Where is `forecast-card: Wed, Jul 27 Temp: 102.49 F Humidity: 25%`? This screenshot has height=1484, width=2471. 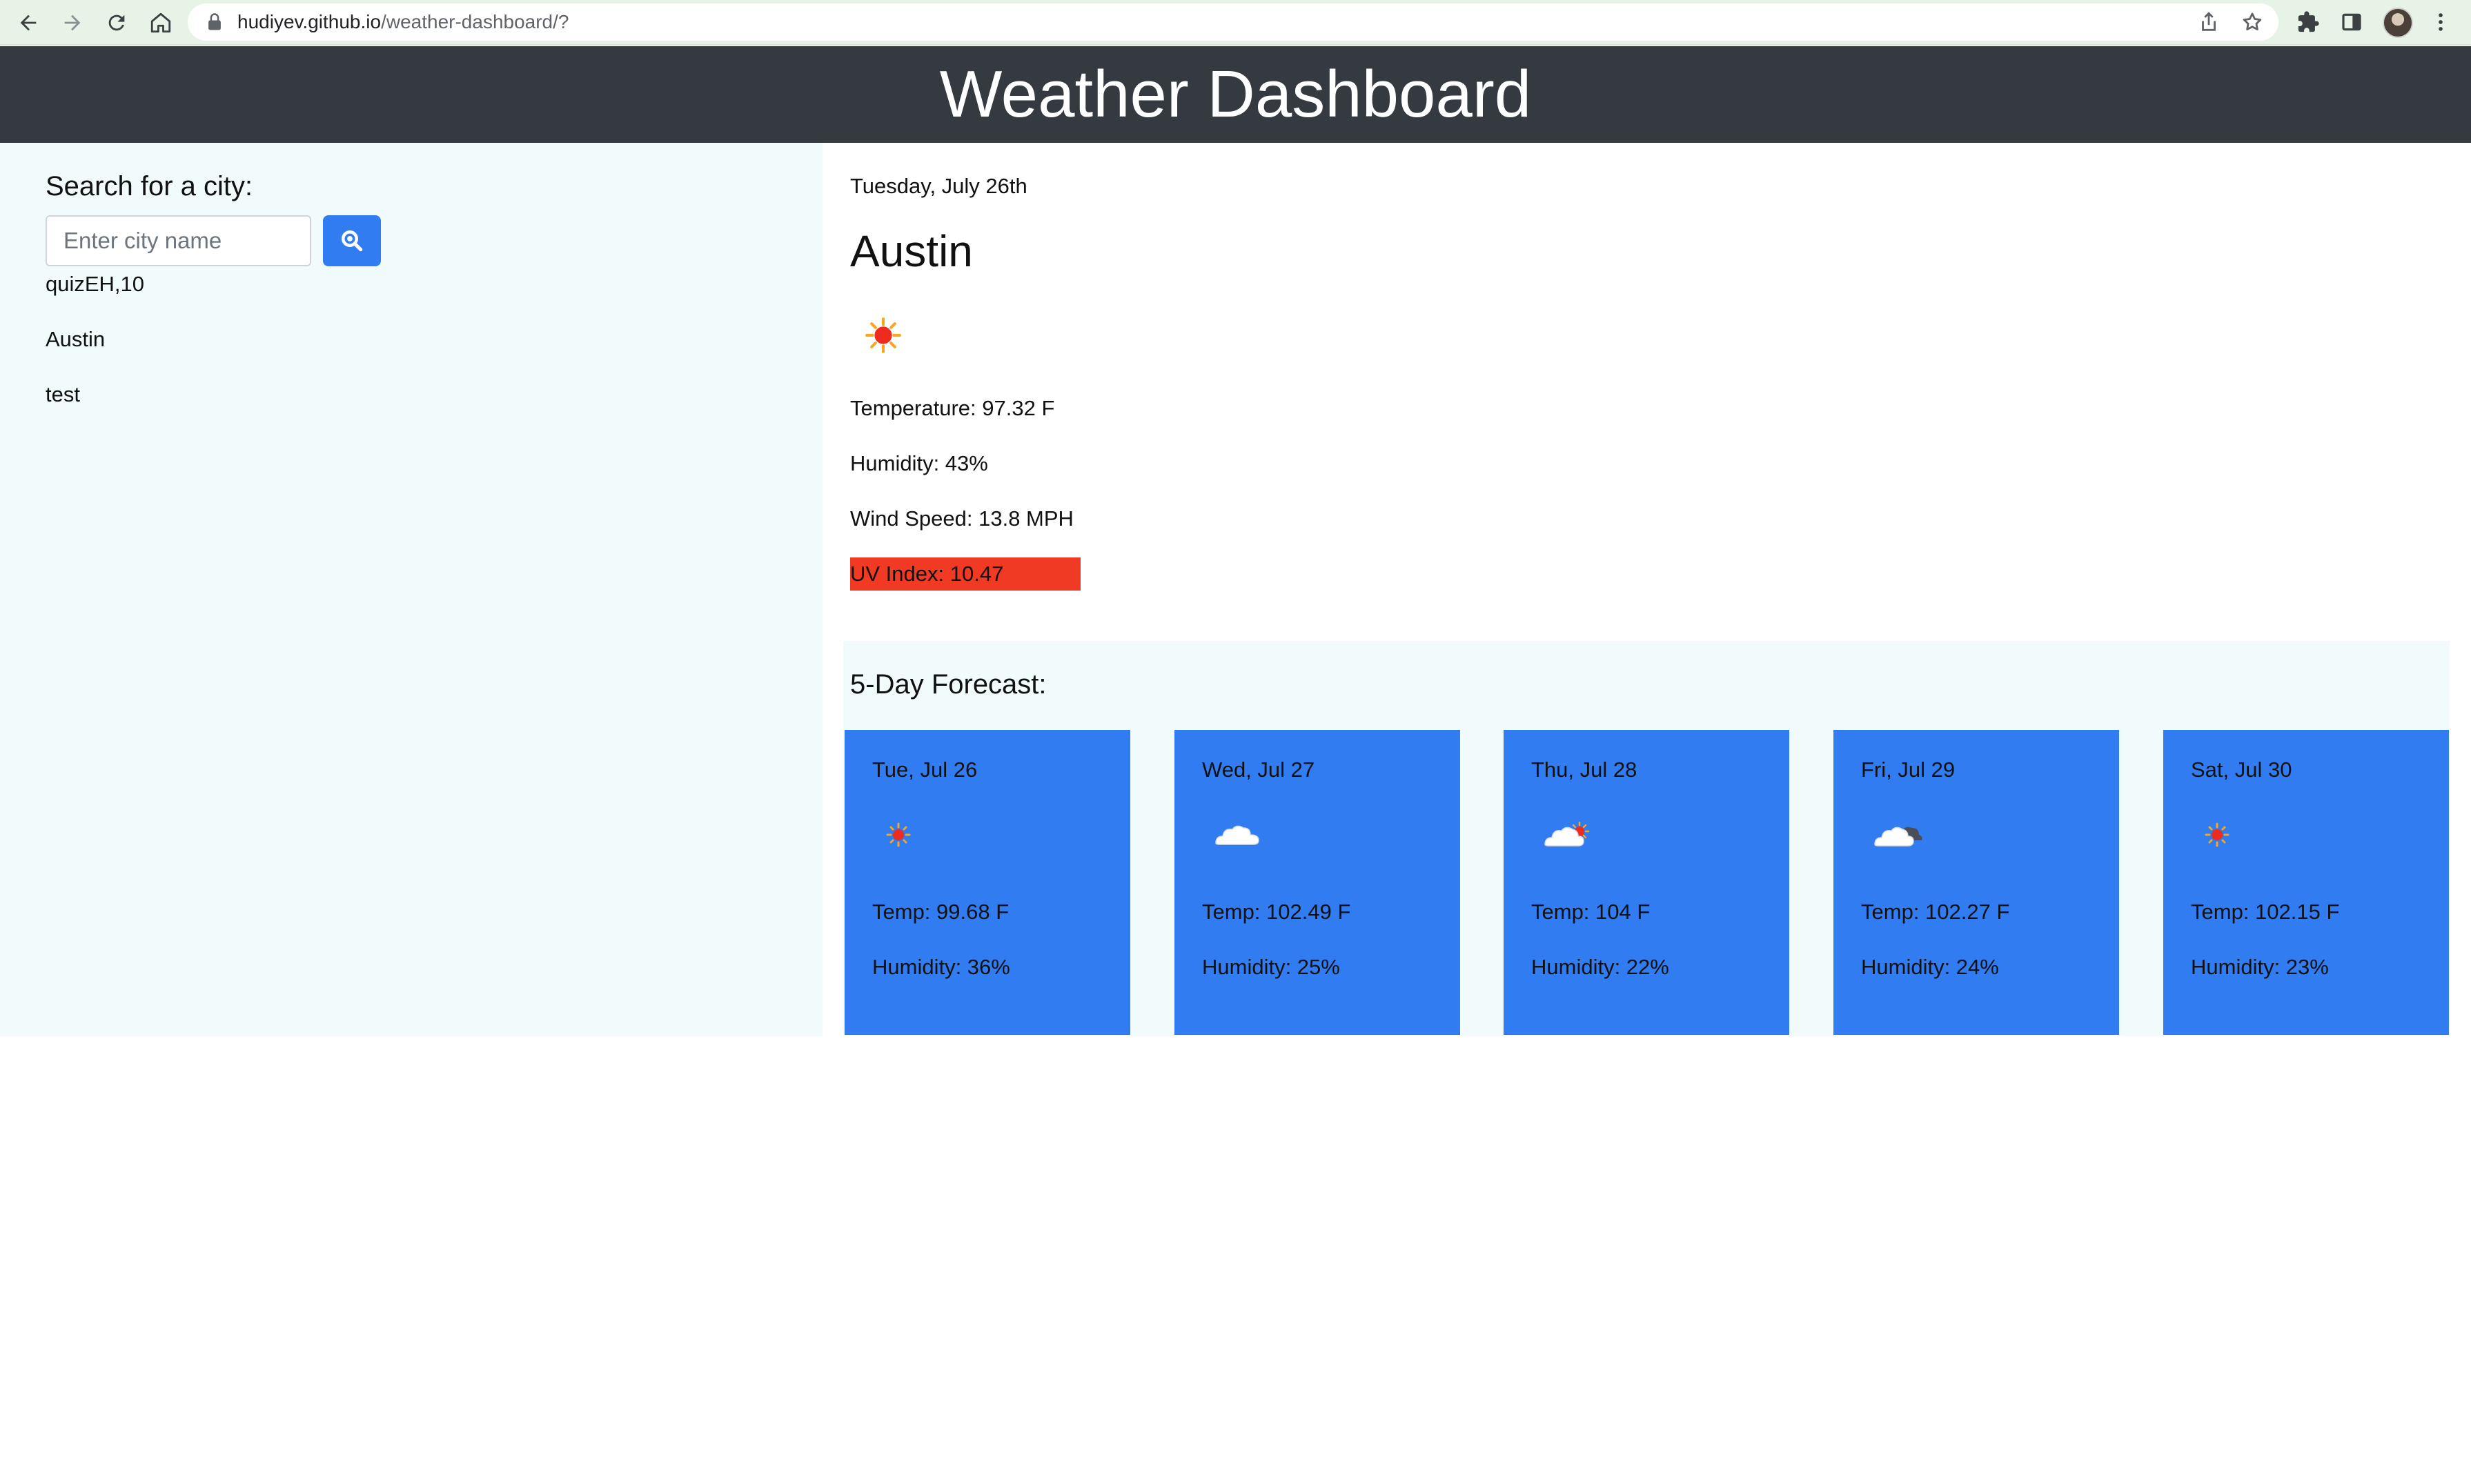 forecast-card: Wed, Jul 27 Temp: 102.49 F Humidity: 25% is located at coordinates (1317, 882).